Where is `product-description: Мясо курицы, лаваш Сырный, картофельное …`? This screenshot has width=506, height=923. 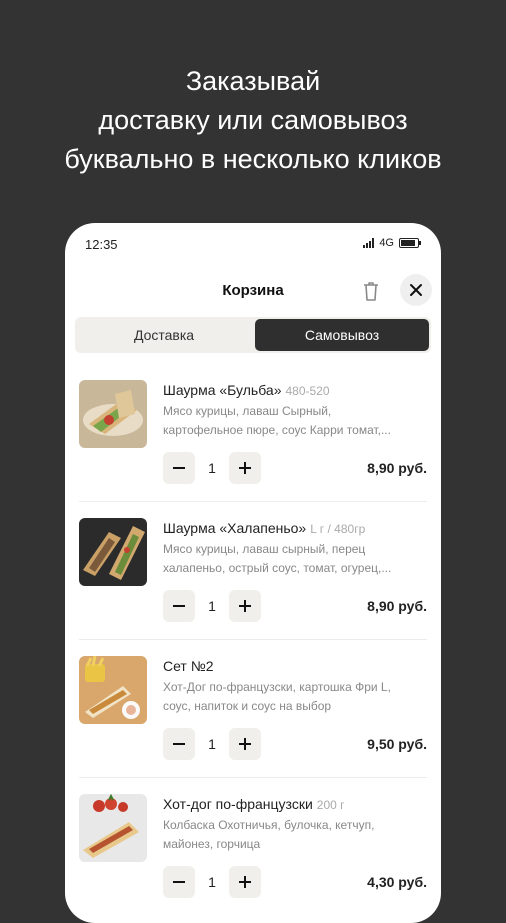
product-description: Мясо курицы, лаваш Сырный, картофельное … is located at coordinates (293, 421).